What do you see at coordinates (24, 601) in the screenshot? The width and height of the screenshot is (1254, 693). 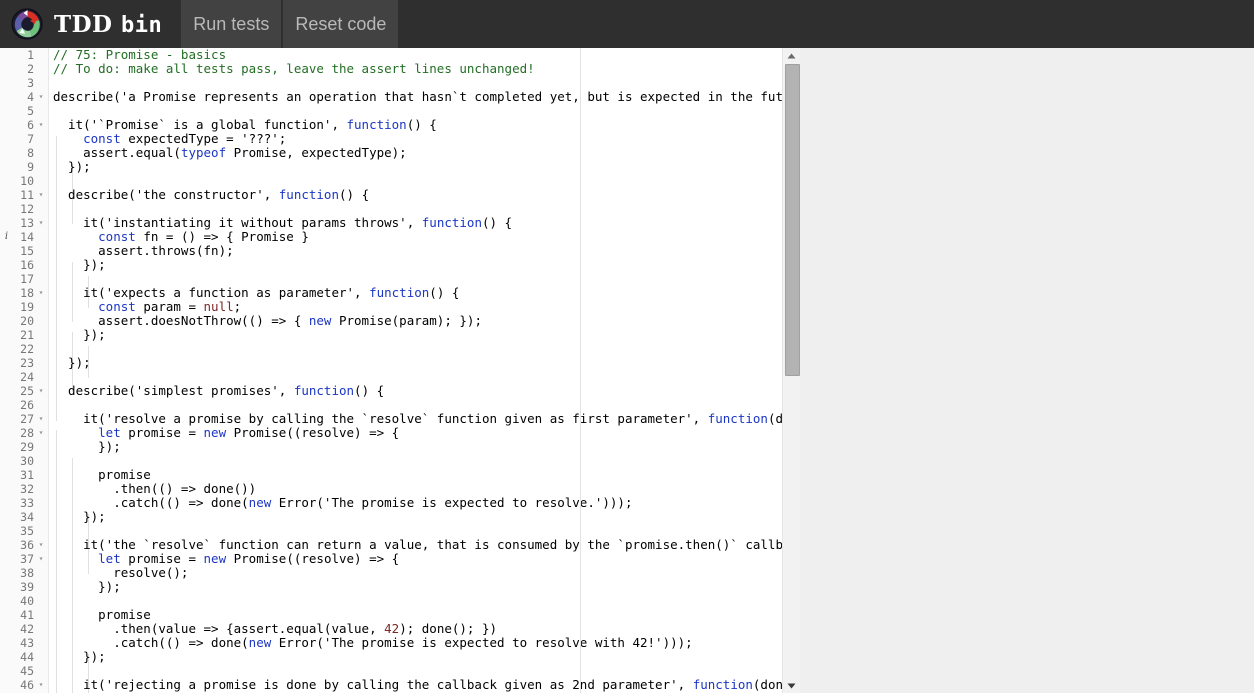 I see `gutter-line-40: 40` at bounding box center [24, 601].